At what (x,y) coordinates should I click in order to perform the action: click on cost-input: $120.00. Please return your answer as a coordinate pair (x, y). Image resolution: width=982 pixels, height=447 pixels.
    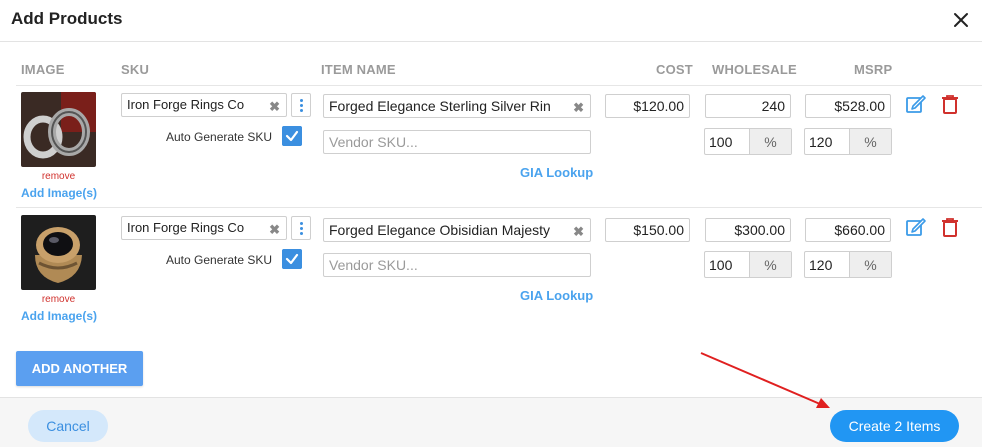
    Looking at the image, I should click on (647, 106).